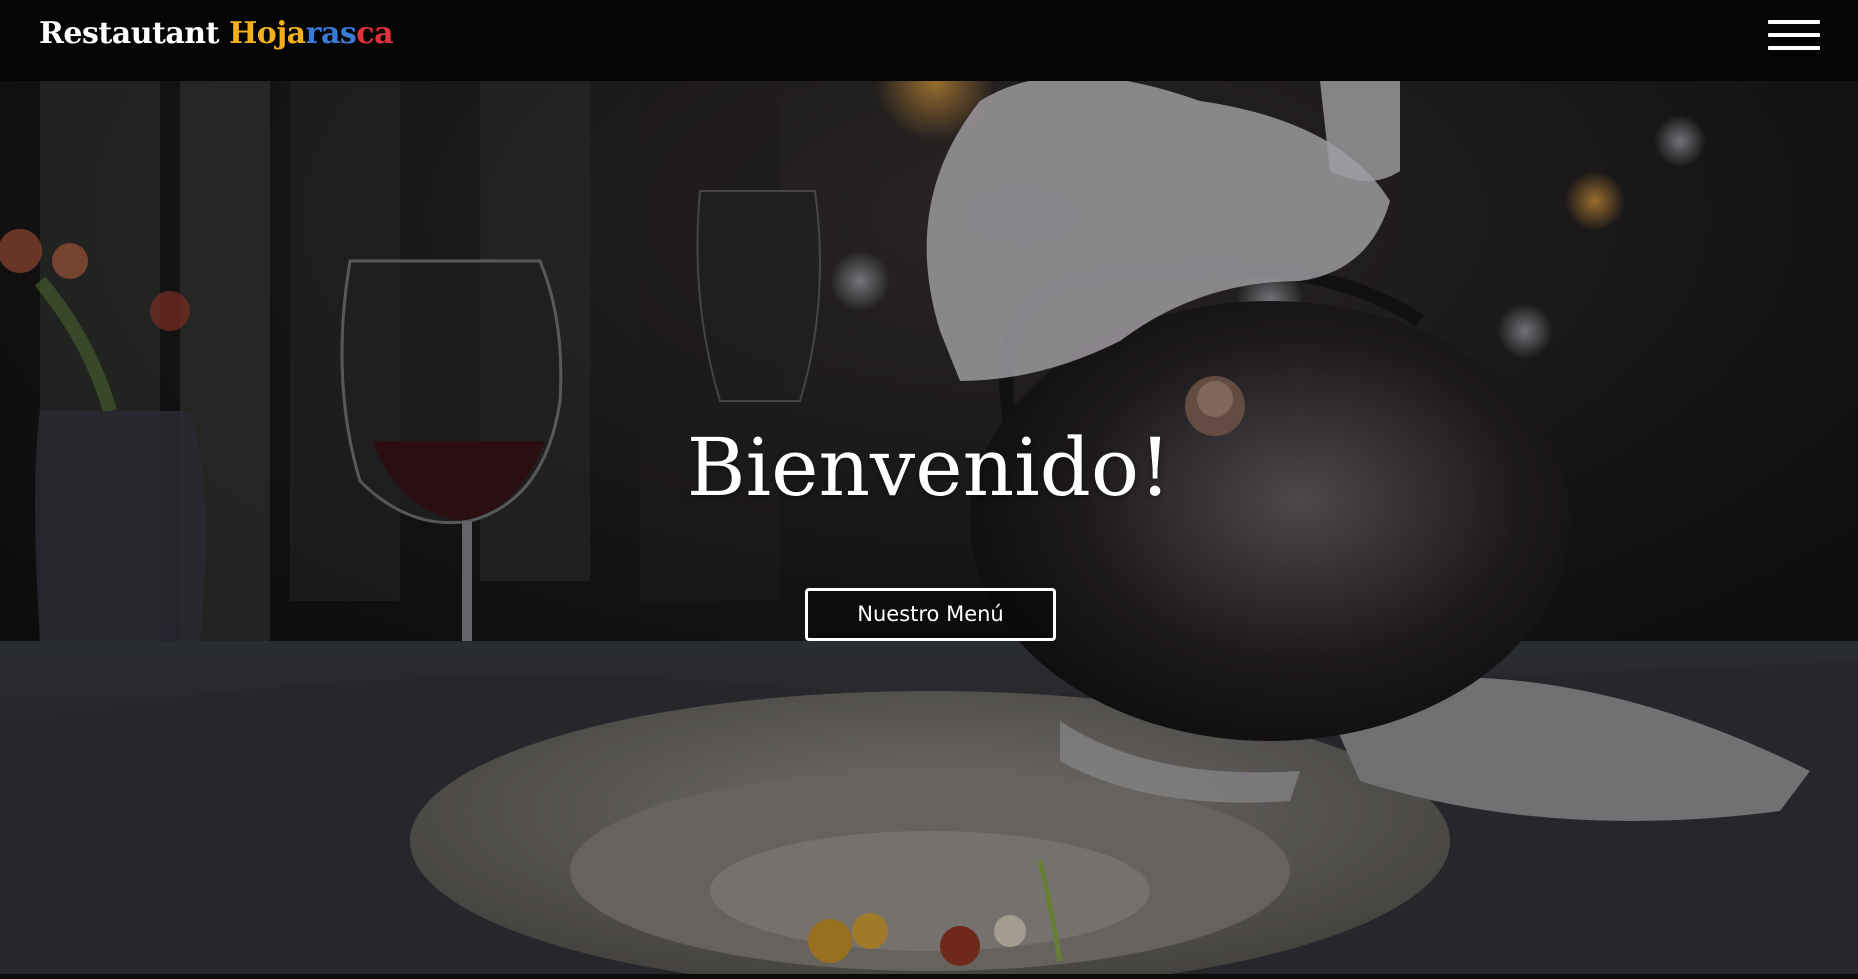 The height and width of the screenshot is (979, 1858). Describe the element at coordinates (281, 33) in the screenshot. I see `brand-letter: j` at that location.